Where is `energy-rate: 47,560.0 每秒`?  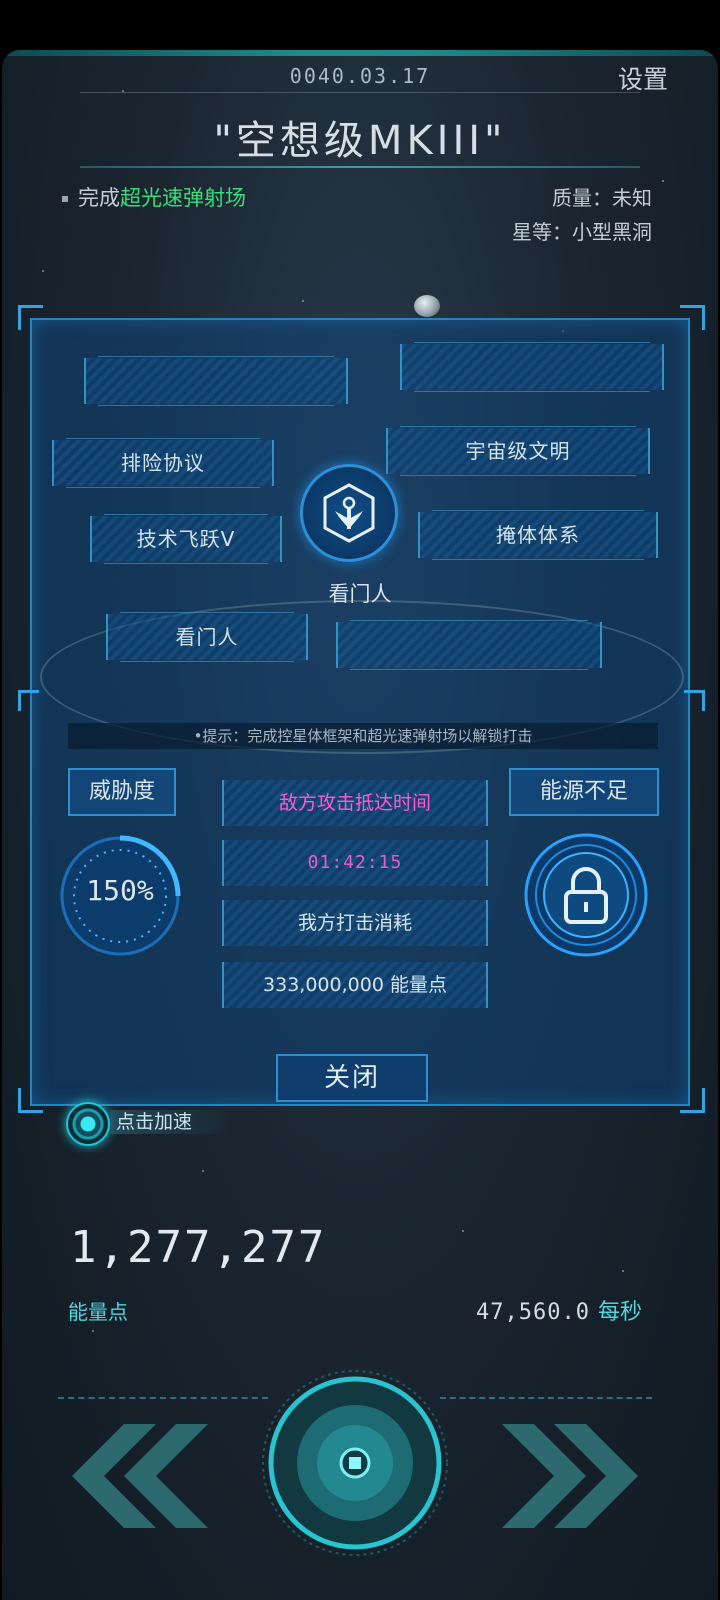 energy-rate: 47,560.0 每秒 is located at coordinates (559, 1310).